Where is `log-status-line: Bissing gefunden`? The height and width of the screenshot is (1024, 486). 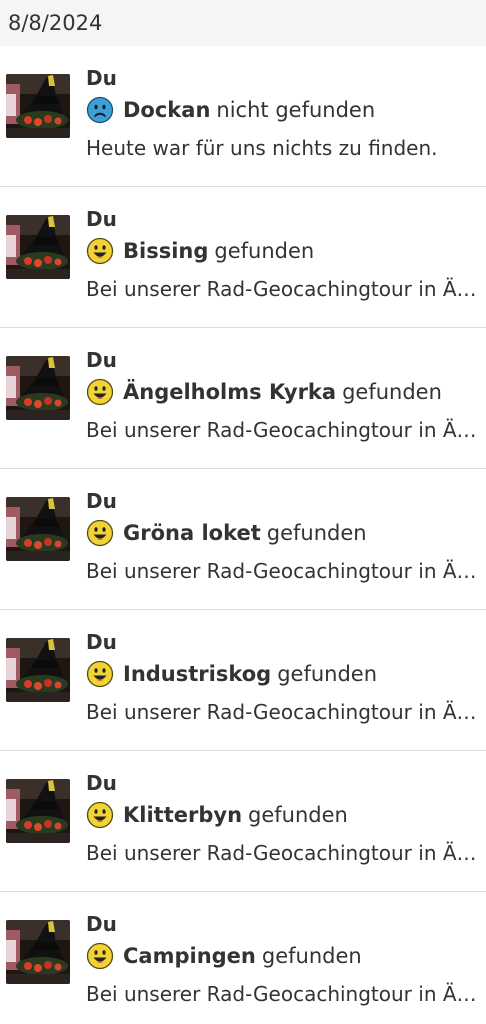 log-status-line: Bissing gefunden is located at coordinates (200, 251).